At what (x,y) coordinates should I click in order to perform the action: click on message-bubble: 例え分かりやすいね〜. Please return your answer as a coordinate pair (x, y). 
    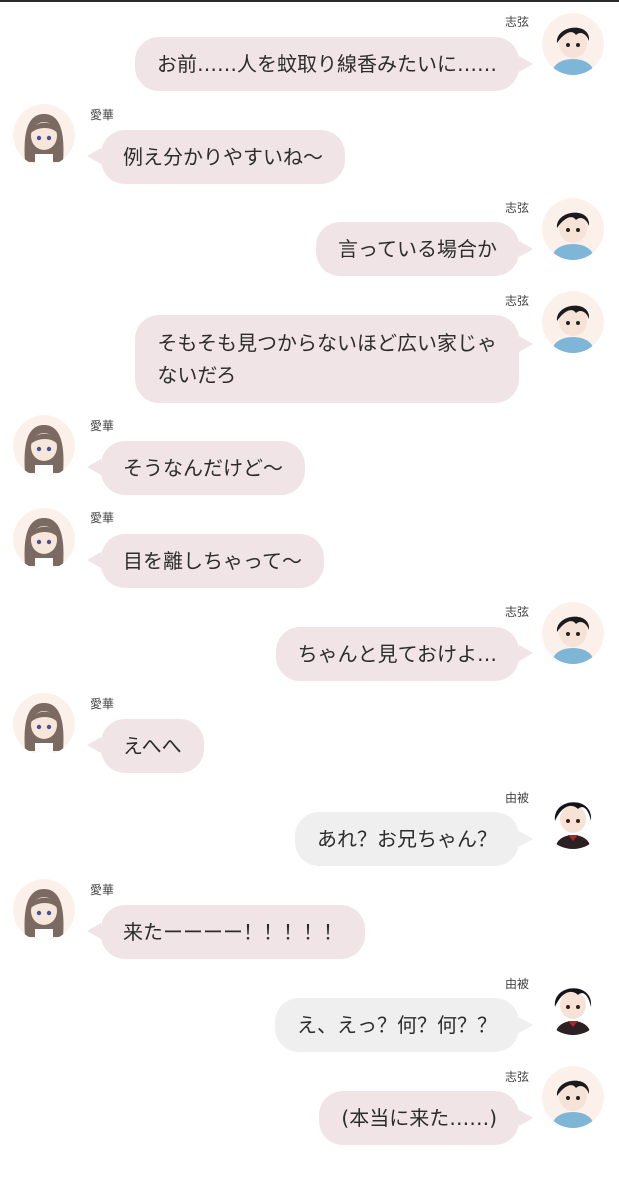
    Looking at the image, I should click on (223, 157).